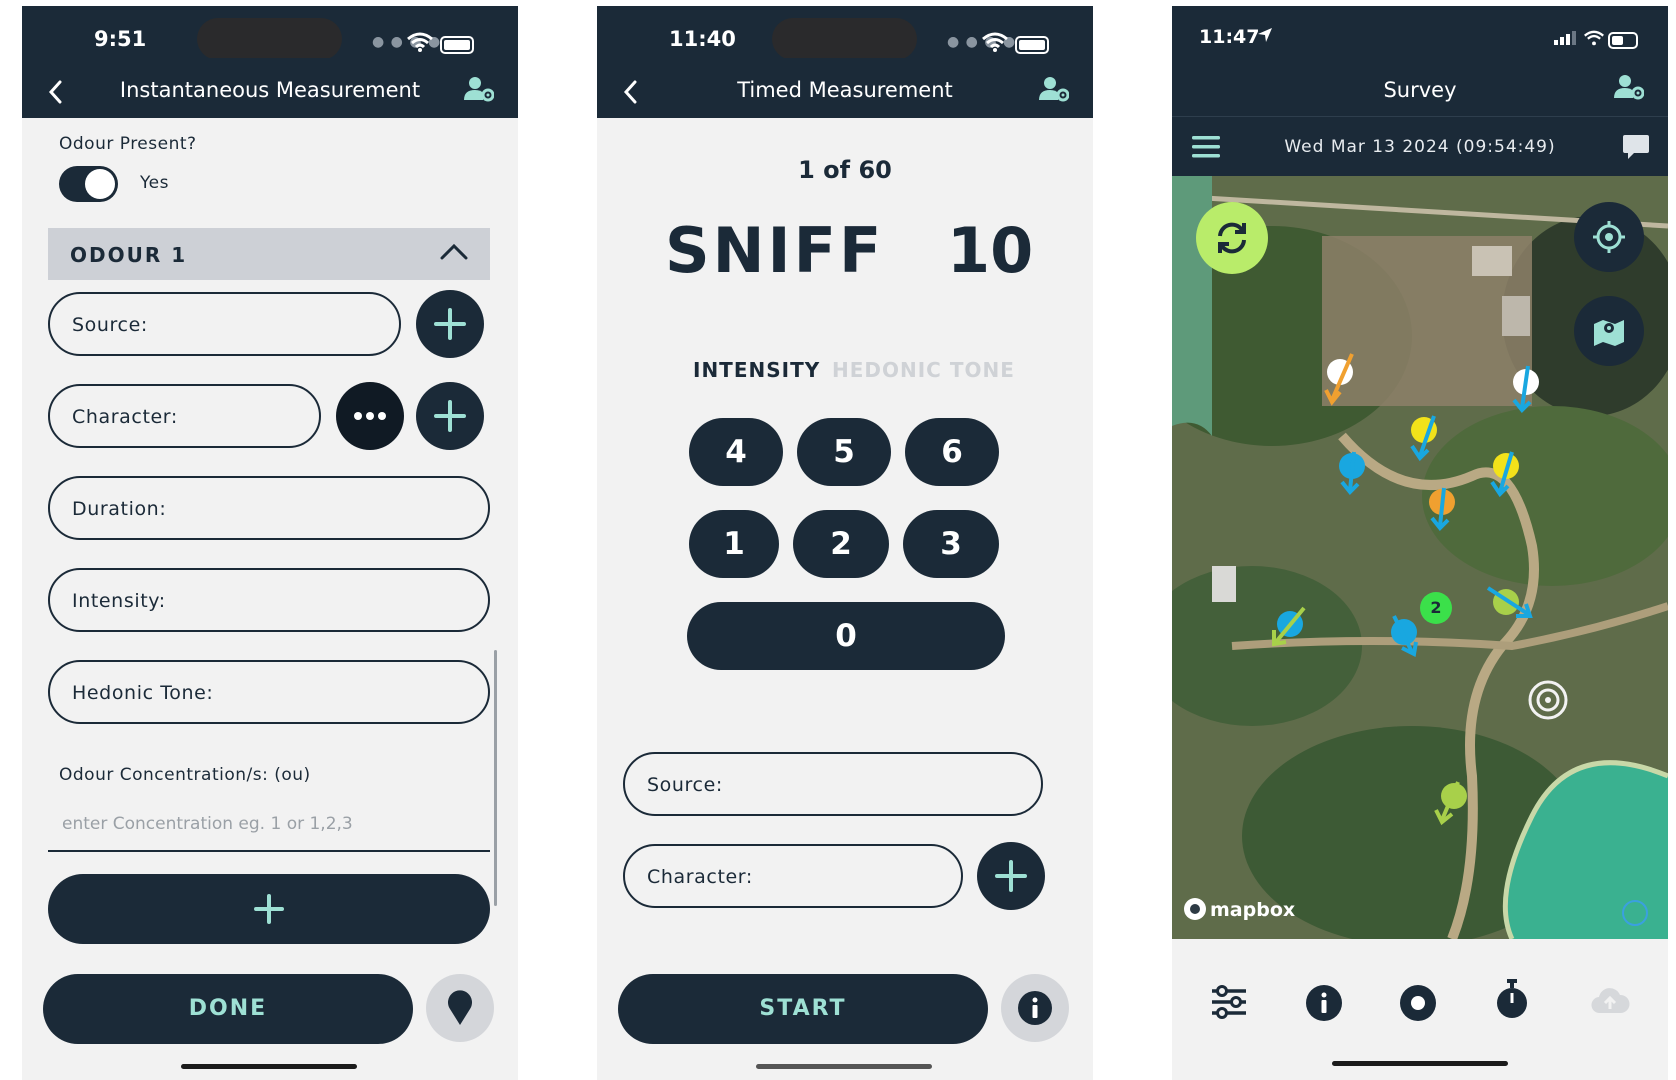 This screenshot has height=1080, width=1676. Describe the element at coordinates (129, 255) in the screenshot. I see `section-title: ODOUR 1` at that location.